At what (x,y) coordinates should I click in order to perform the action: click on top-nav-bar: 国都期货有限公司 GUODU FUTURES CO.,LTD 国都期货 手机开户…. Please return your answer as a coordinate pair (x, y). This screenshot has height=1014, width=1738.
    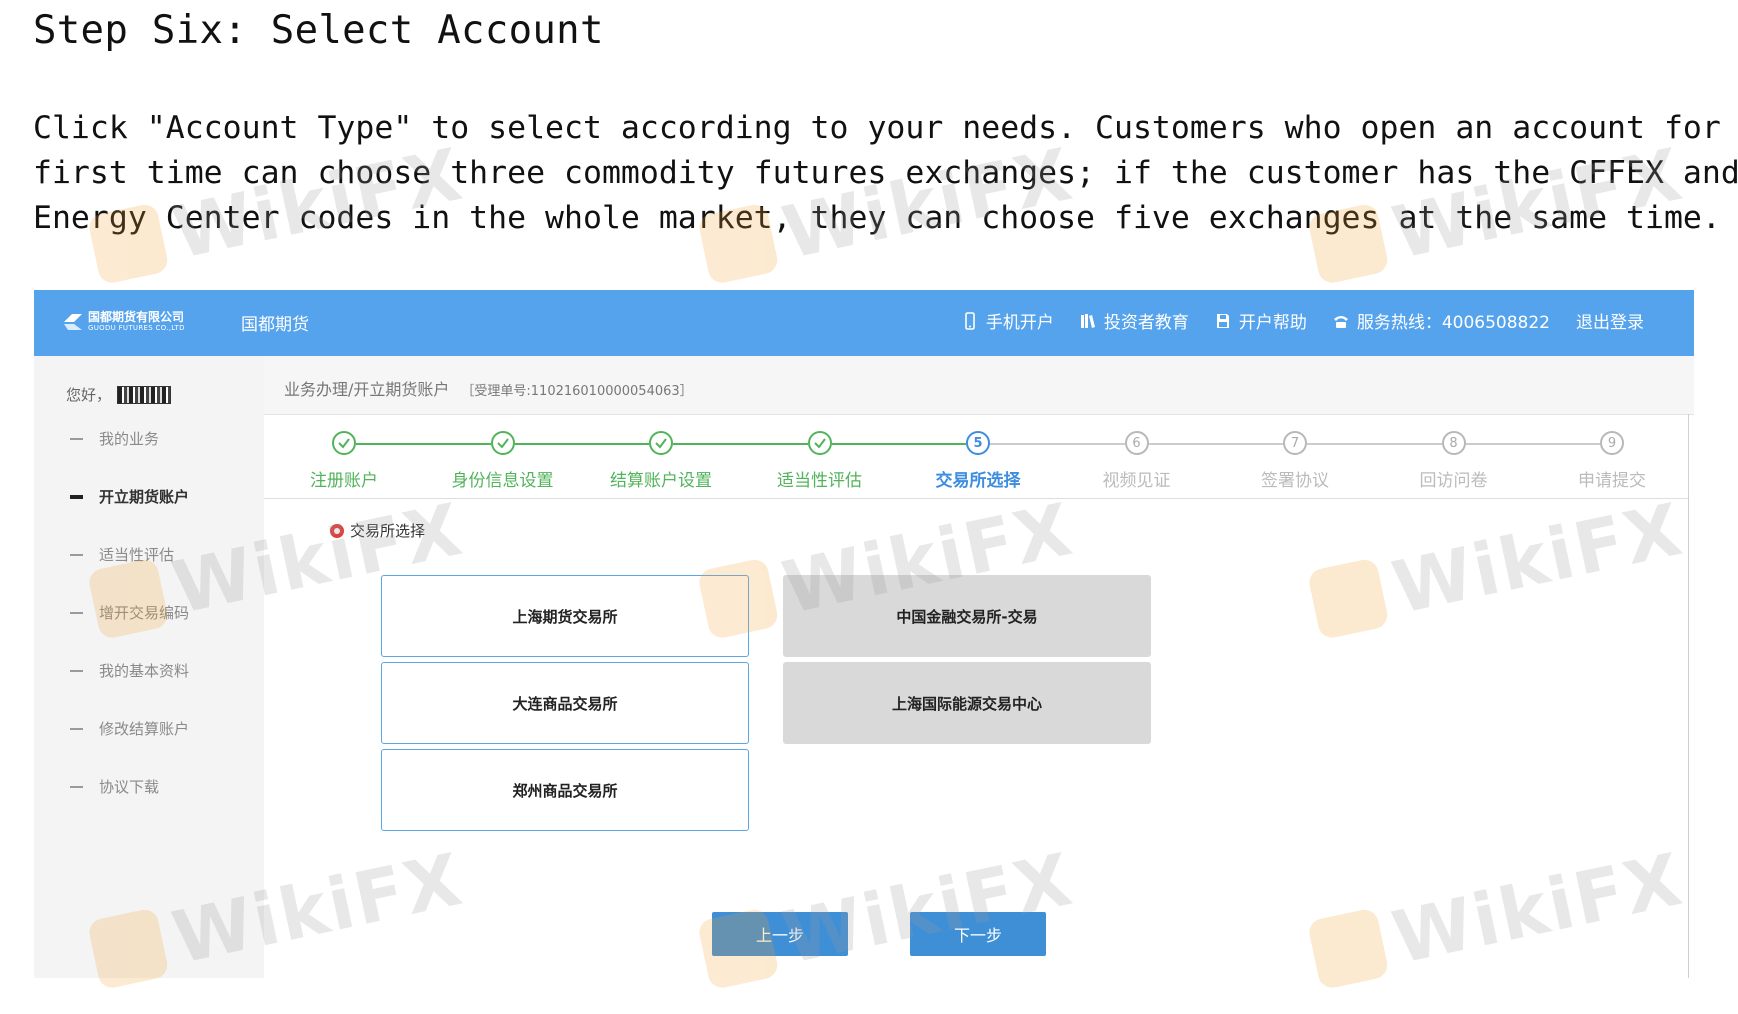
    Looking at the image, I should click on (864, 323).